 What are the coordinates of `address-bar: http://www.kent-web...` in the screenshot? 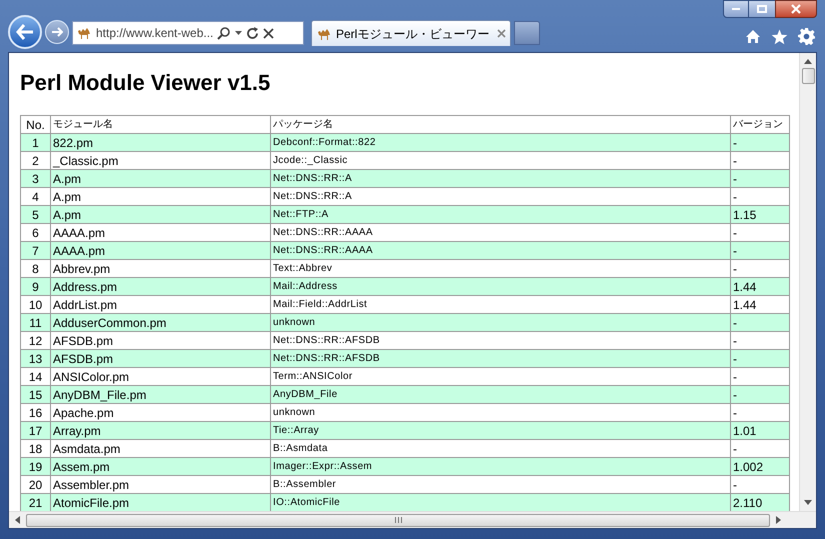 It's located at (188, 33).